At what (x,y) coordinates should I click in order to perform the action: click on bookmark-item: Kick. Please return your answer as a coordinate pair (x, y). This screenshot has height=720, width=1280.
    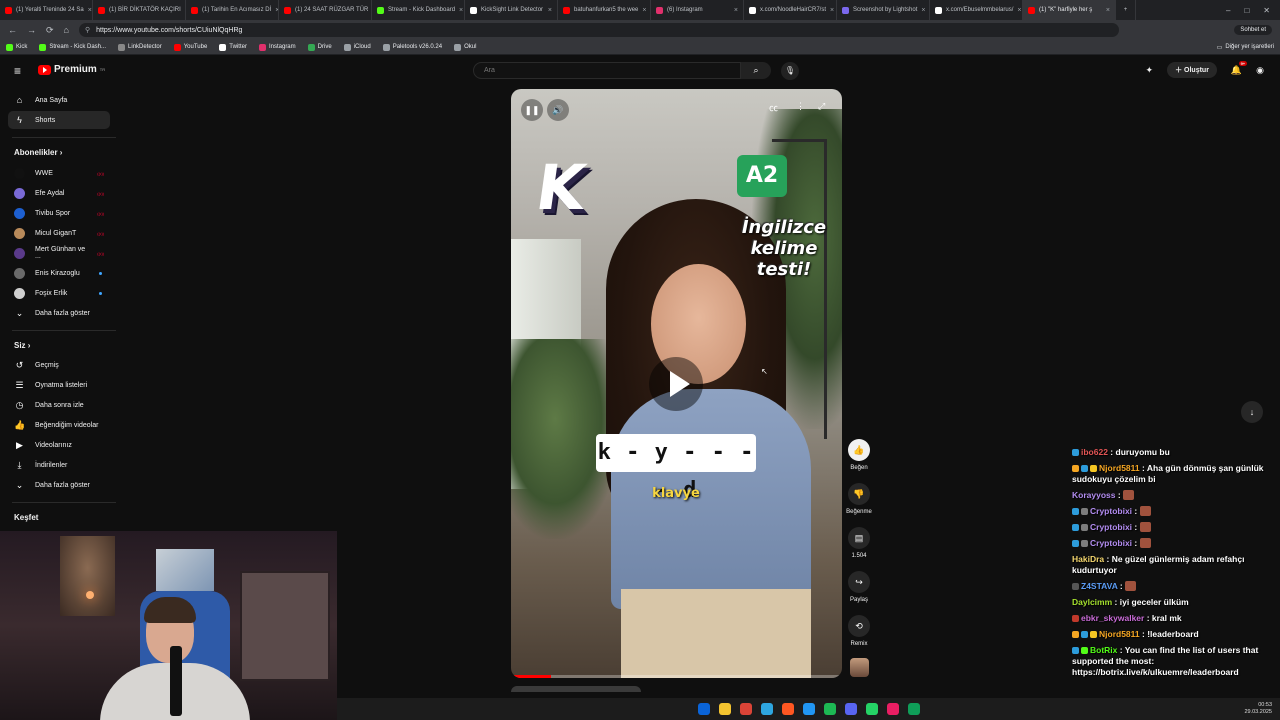
    Looking at the image, I should click on (16, 47).